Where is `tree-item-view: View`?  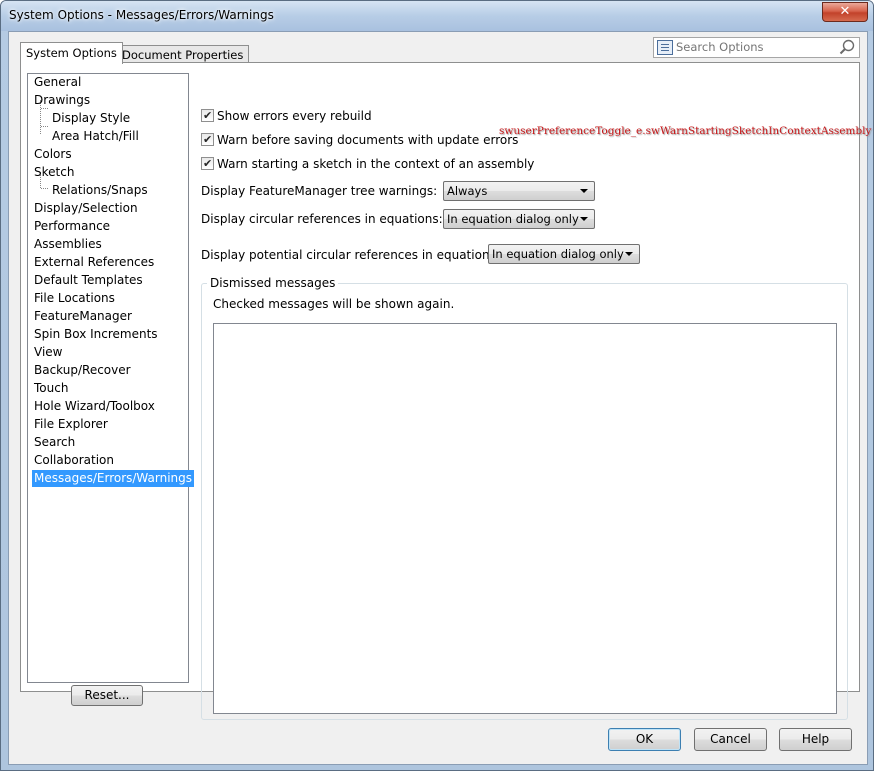 tree-item-view: View is located at coordinates (48, 352).